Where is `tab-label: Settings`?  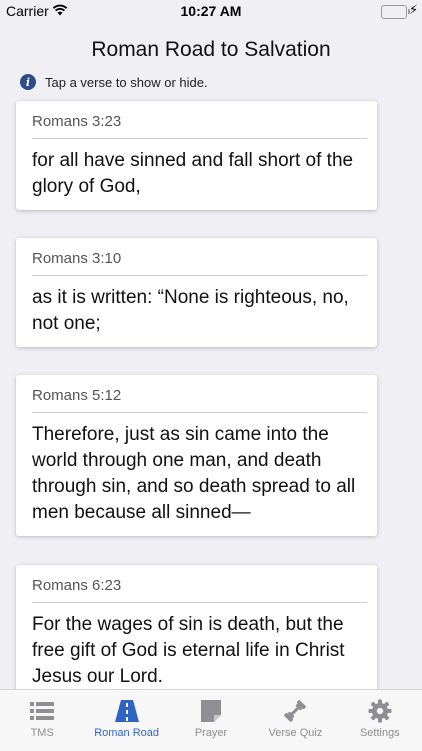 tab-label: Settings is located at coordinates (379, 733).